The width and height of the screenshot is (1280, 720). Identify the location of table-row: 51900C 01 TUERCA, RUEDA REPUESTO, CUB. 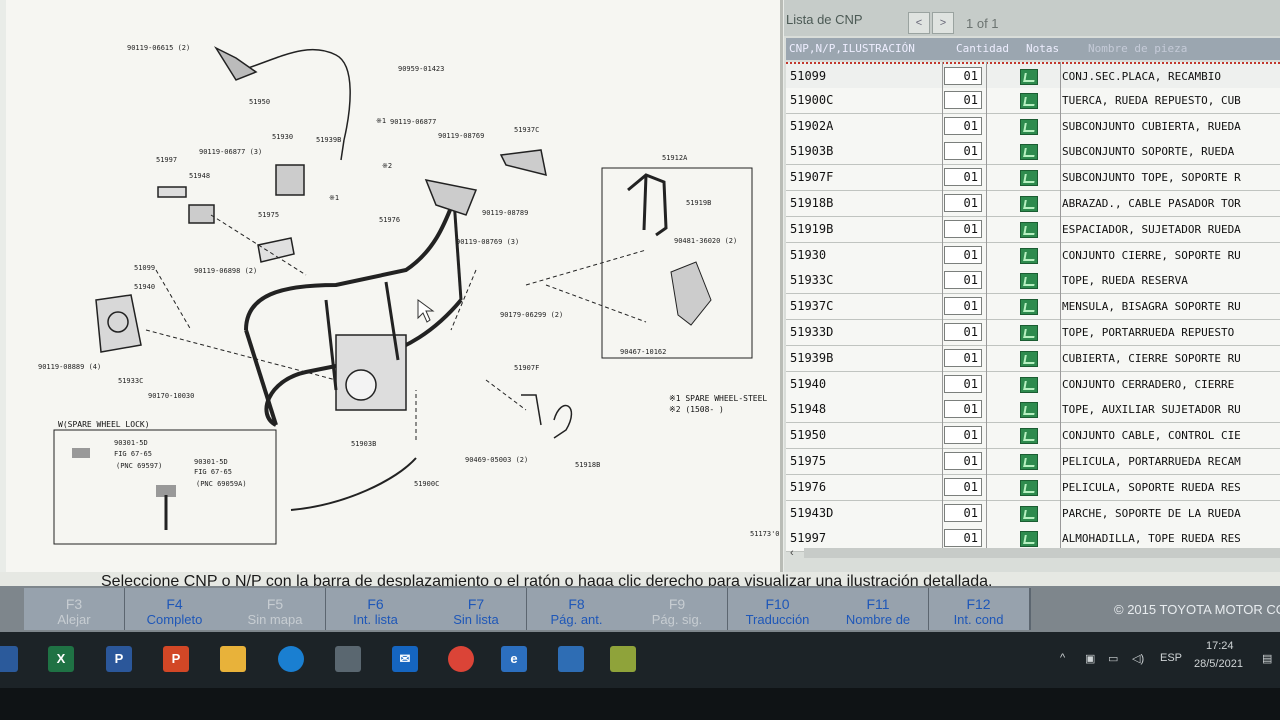
(1033, 100).